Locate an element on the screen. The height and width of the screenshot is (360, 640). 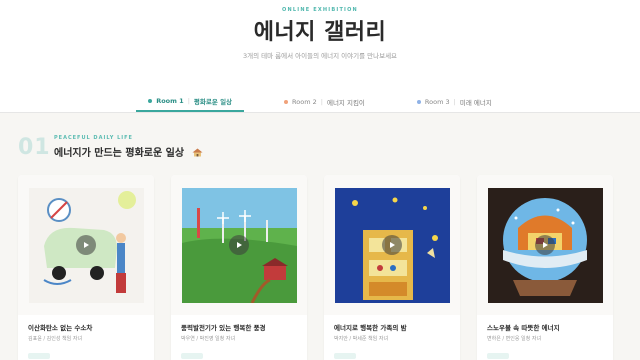
tab-room-name: 평화로운 일상 is located at coordinates (213, 101).